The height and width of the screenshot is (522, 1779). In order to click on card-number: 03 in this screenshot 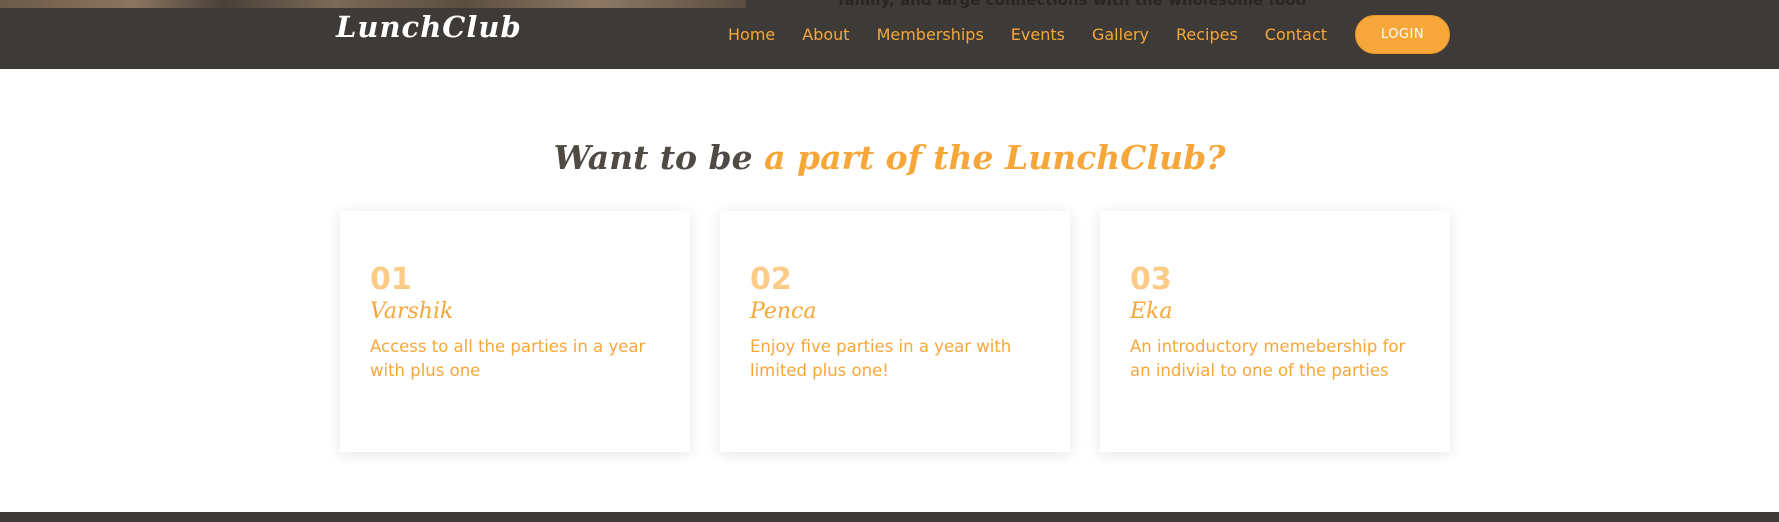, I will do `click(1151, 279)`.